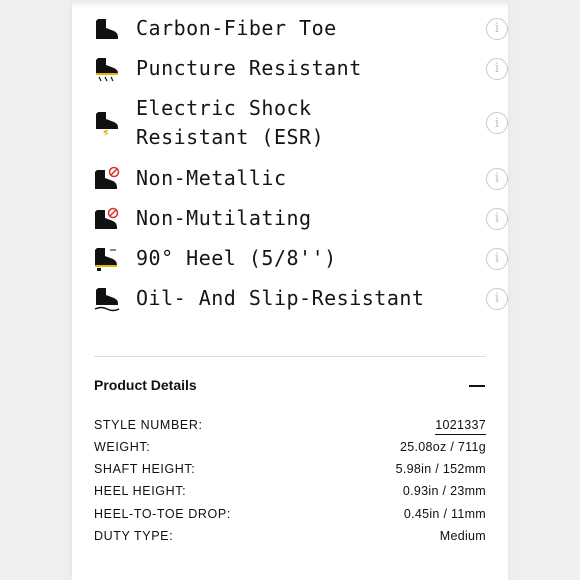 The image size is (580, 580). I want to click on spec-row-weight: WEIGHT: 25.08oz / 711g, so click(290, 450).